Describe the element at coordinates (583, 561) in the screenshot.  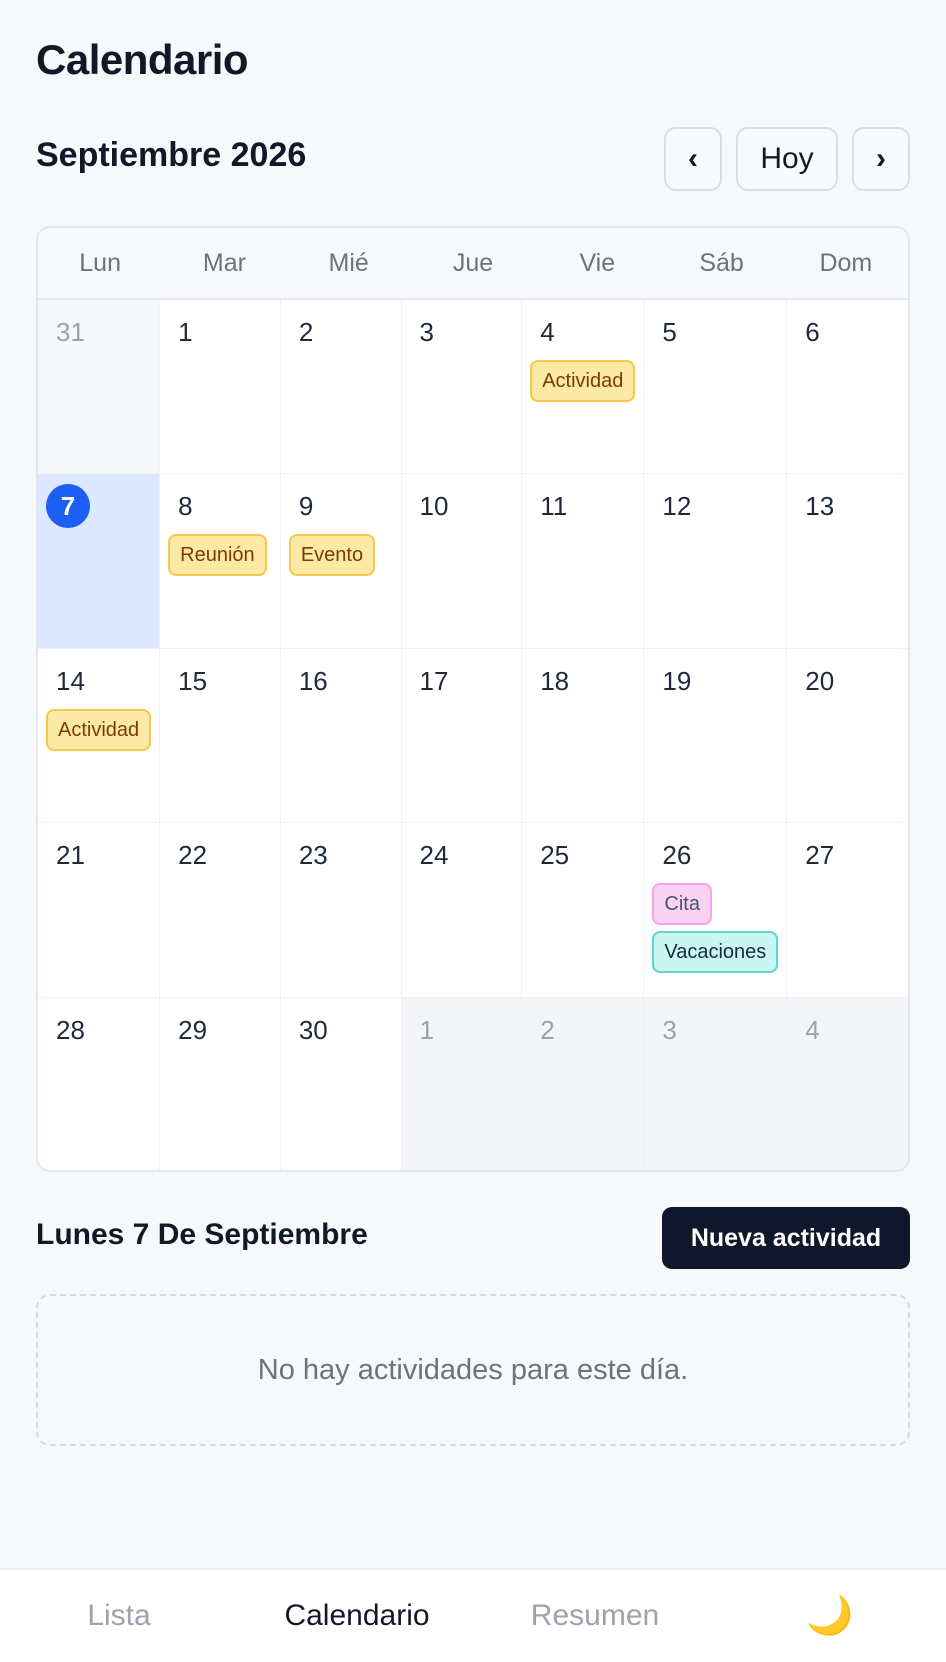
I see `calendar-day-cell: 11` at that location.